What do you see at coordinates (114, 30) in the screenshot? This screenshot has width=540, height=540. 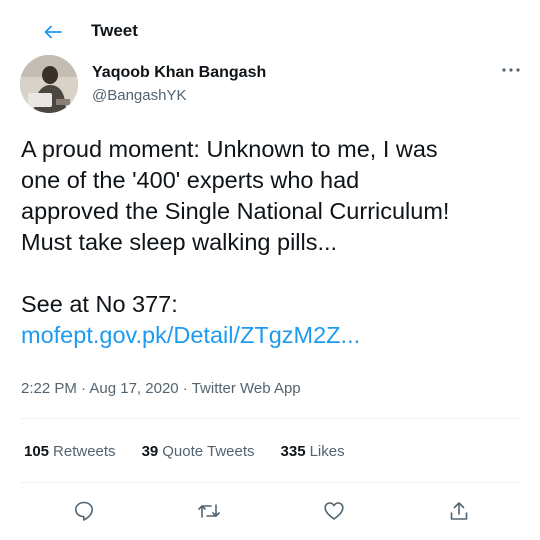 I see `page-title: Tweet` at bounding box center [114, 30].